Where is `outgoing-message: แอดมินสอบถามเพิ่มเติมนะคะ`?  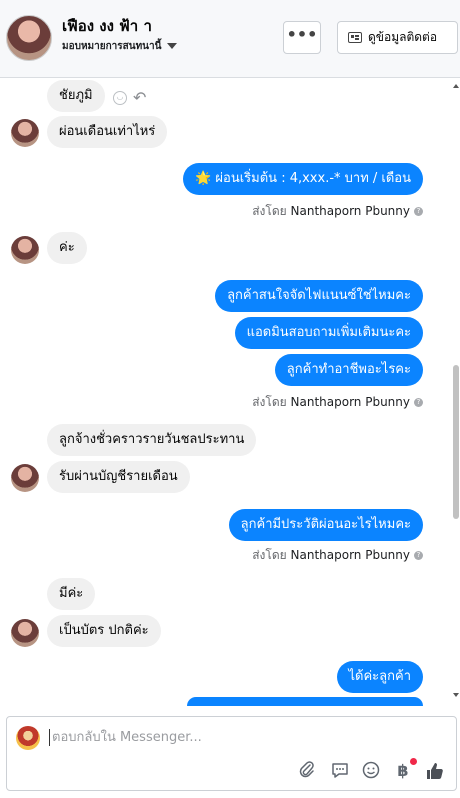
outgoing-message: แอดมินสอบถามเพิ่มเติมนะคะ is located at coordinates (328, 333).